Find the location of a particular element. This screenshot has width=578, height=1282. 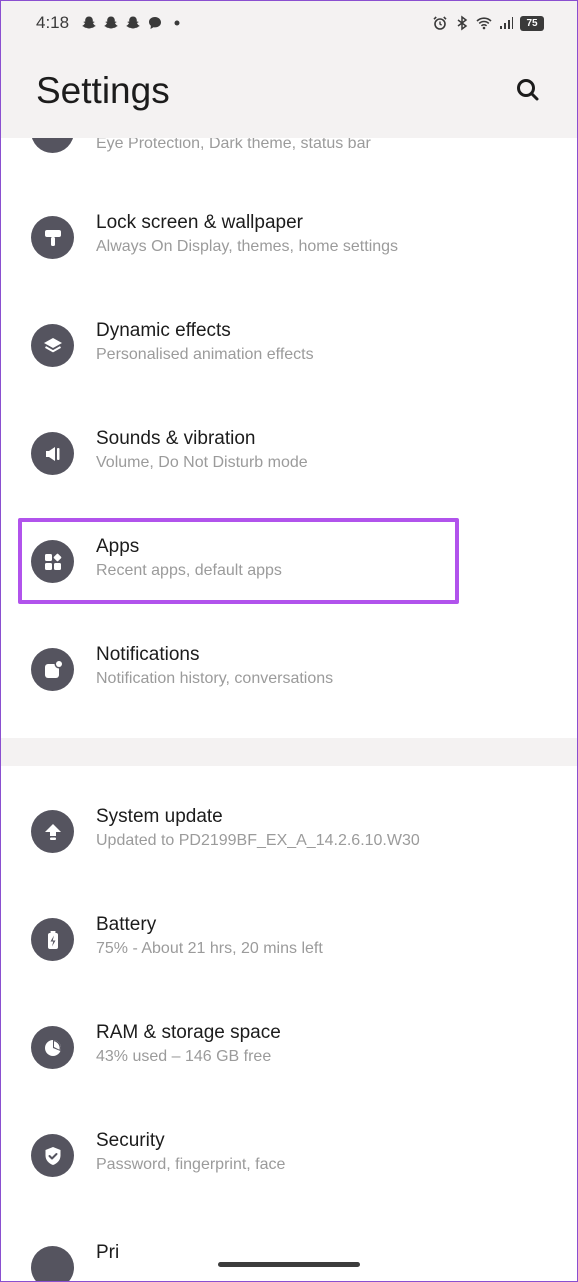

status-time: 4:18 is located at coordinates (53, 22).